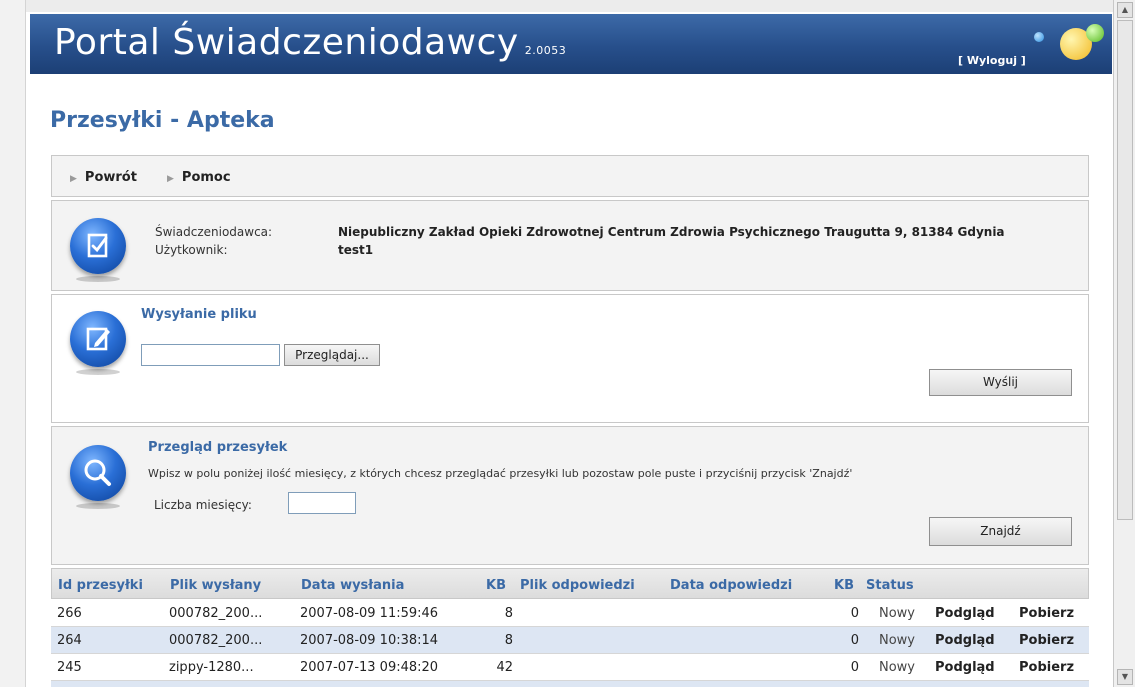 The image size is (1135, 687). Describe the element at coordinates (1125, 677) in the screenshot. I see `scroll-down-arrow-icon: ▼` at that location.